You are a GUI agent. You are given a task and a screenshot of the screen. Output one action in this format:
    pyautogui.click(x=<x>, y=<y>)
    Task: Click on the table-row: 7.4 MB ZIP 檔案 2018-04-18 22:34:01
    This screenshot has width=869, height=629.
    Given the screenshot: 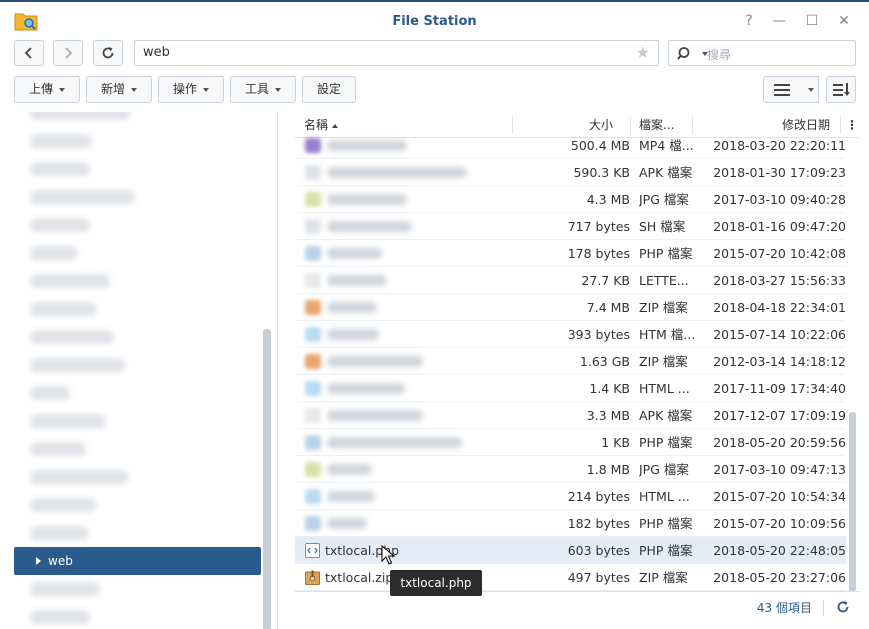 What is the action you would take?
    pyautogui.click(x=570, y=307)
    